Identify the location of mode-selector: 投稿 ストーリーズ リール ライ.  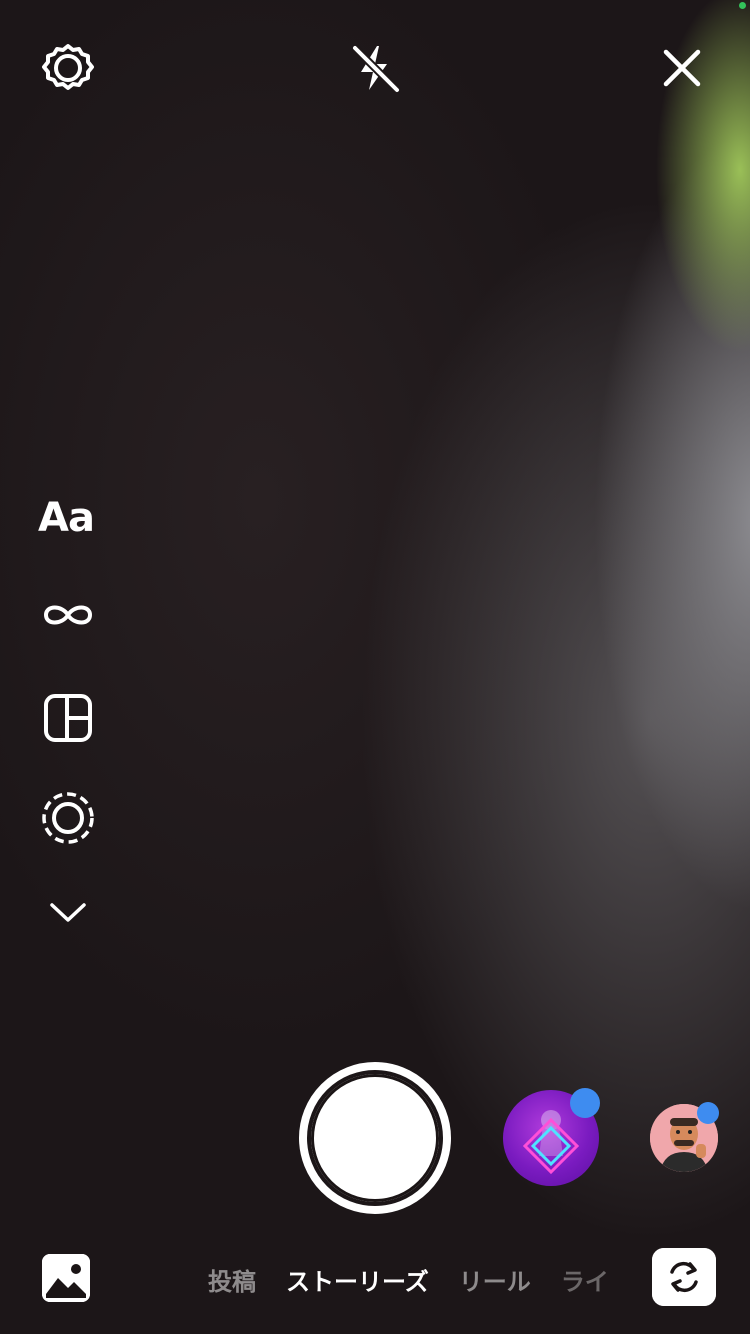
(408, 1279).